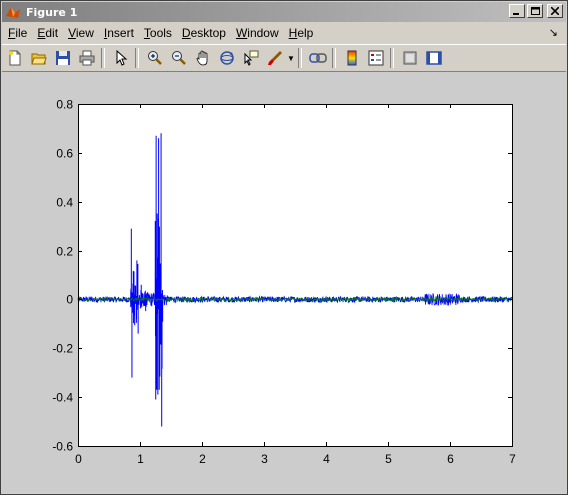 This screenshot has width=568, height=495. What do you see at coordinates (52, 12) in the screenshot?
I see `window-title: Figure 1` at bounding box center [52, 12].